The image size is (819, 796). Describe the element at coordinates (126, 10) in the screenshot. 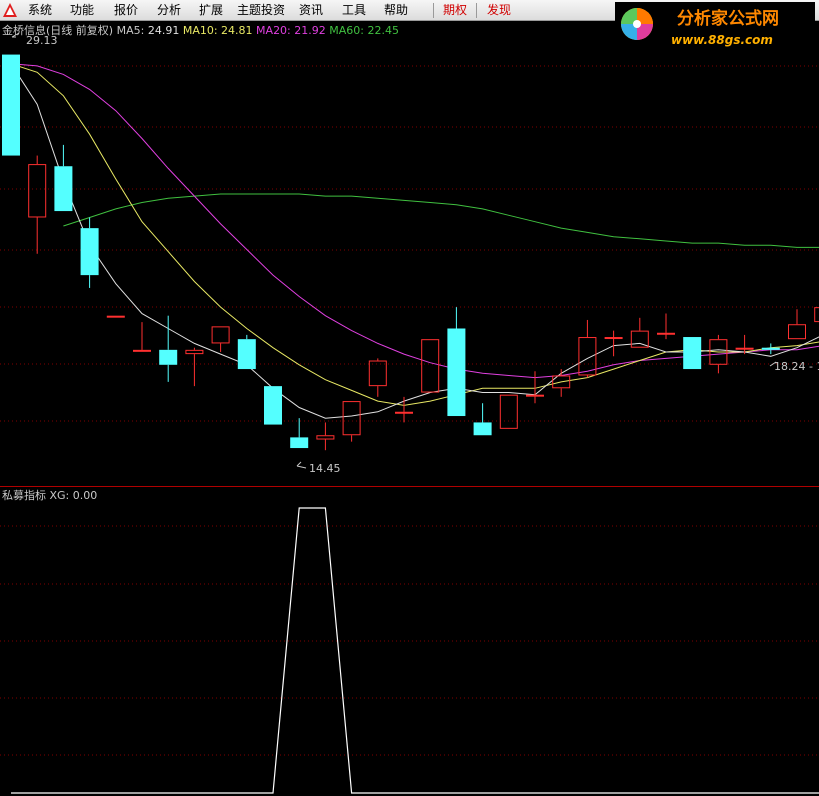

I see `menu-quote: 报价` at that location.